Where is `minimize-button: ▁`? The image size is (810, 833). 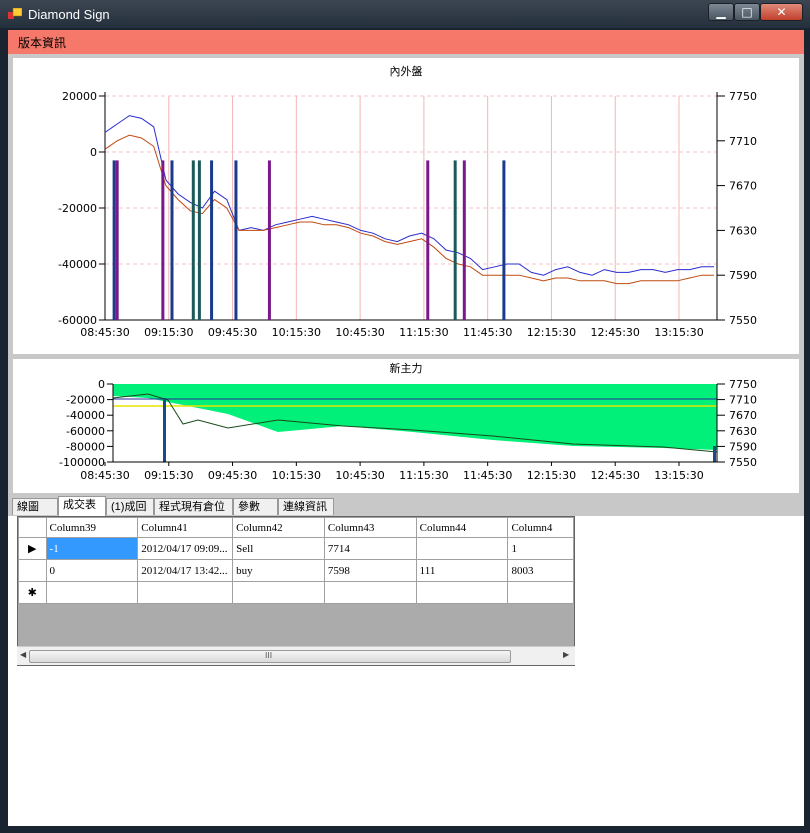
minimize-button: ▁ is located at coordinates (721, 12).